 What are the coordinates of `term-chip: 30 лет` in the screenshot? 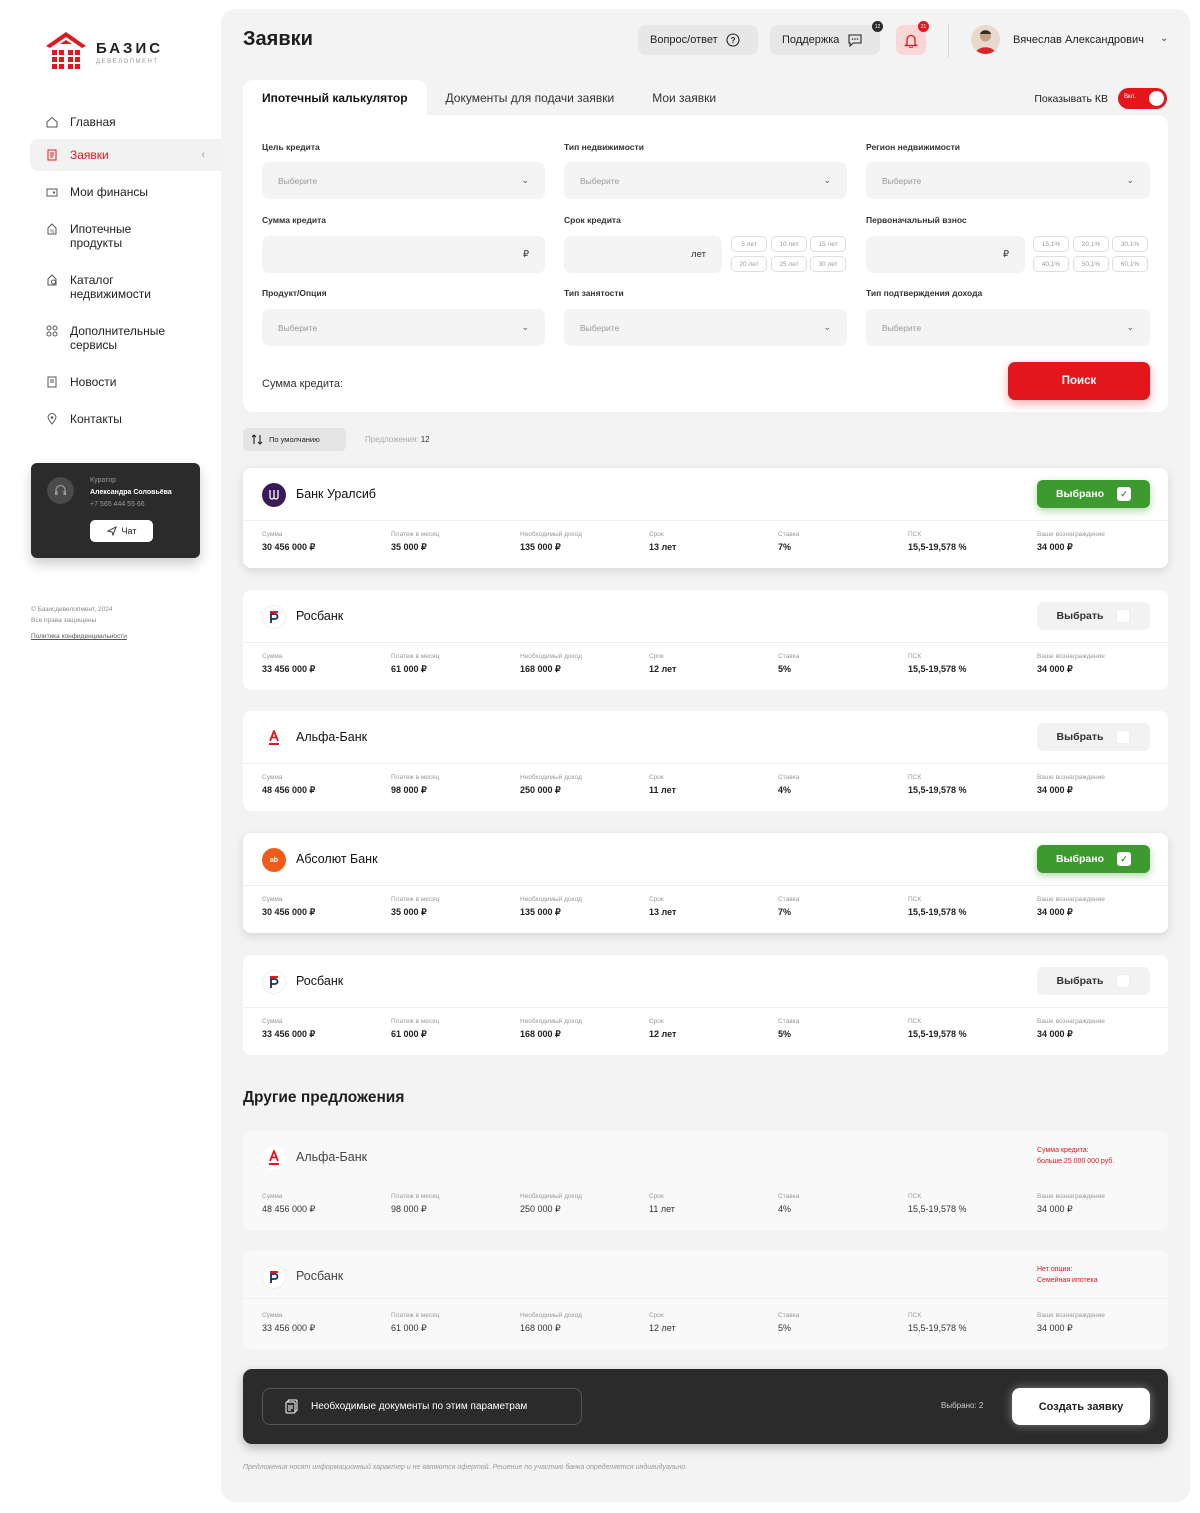 It's located at (828, 264).